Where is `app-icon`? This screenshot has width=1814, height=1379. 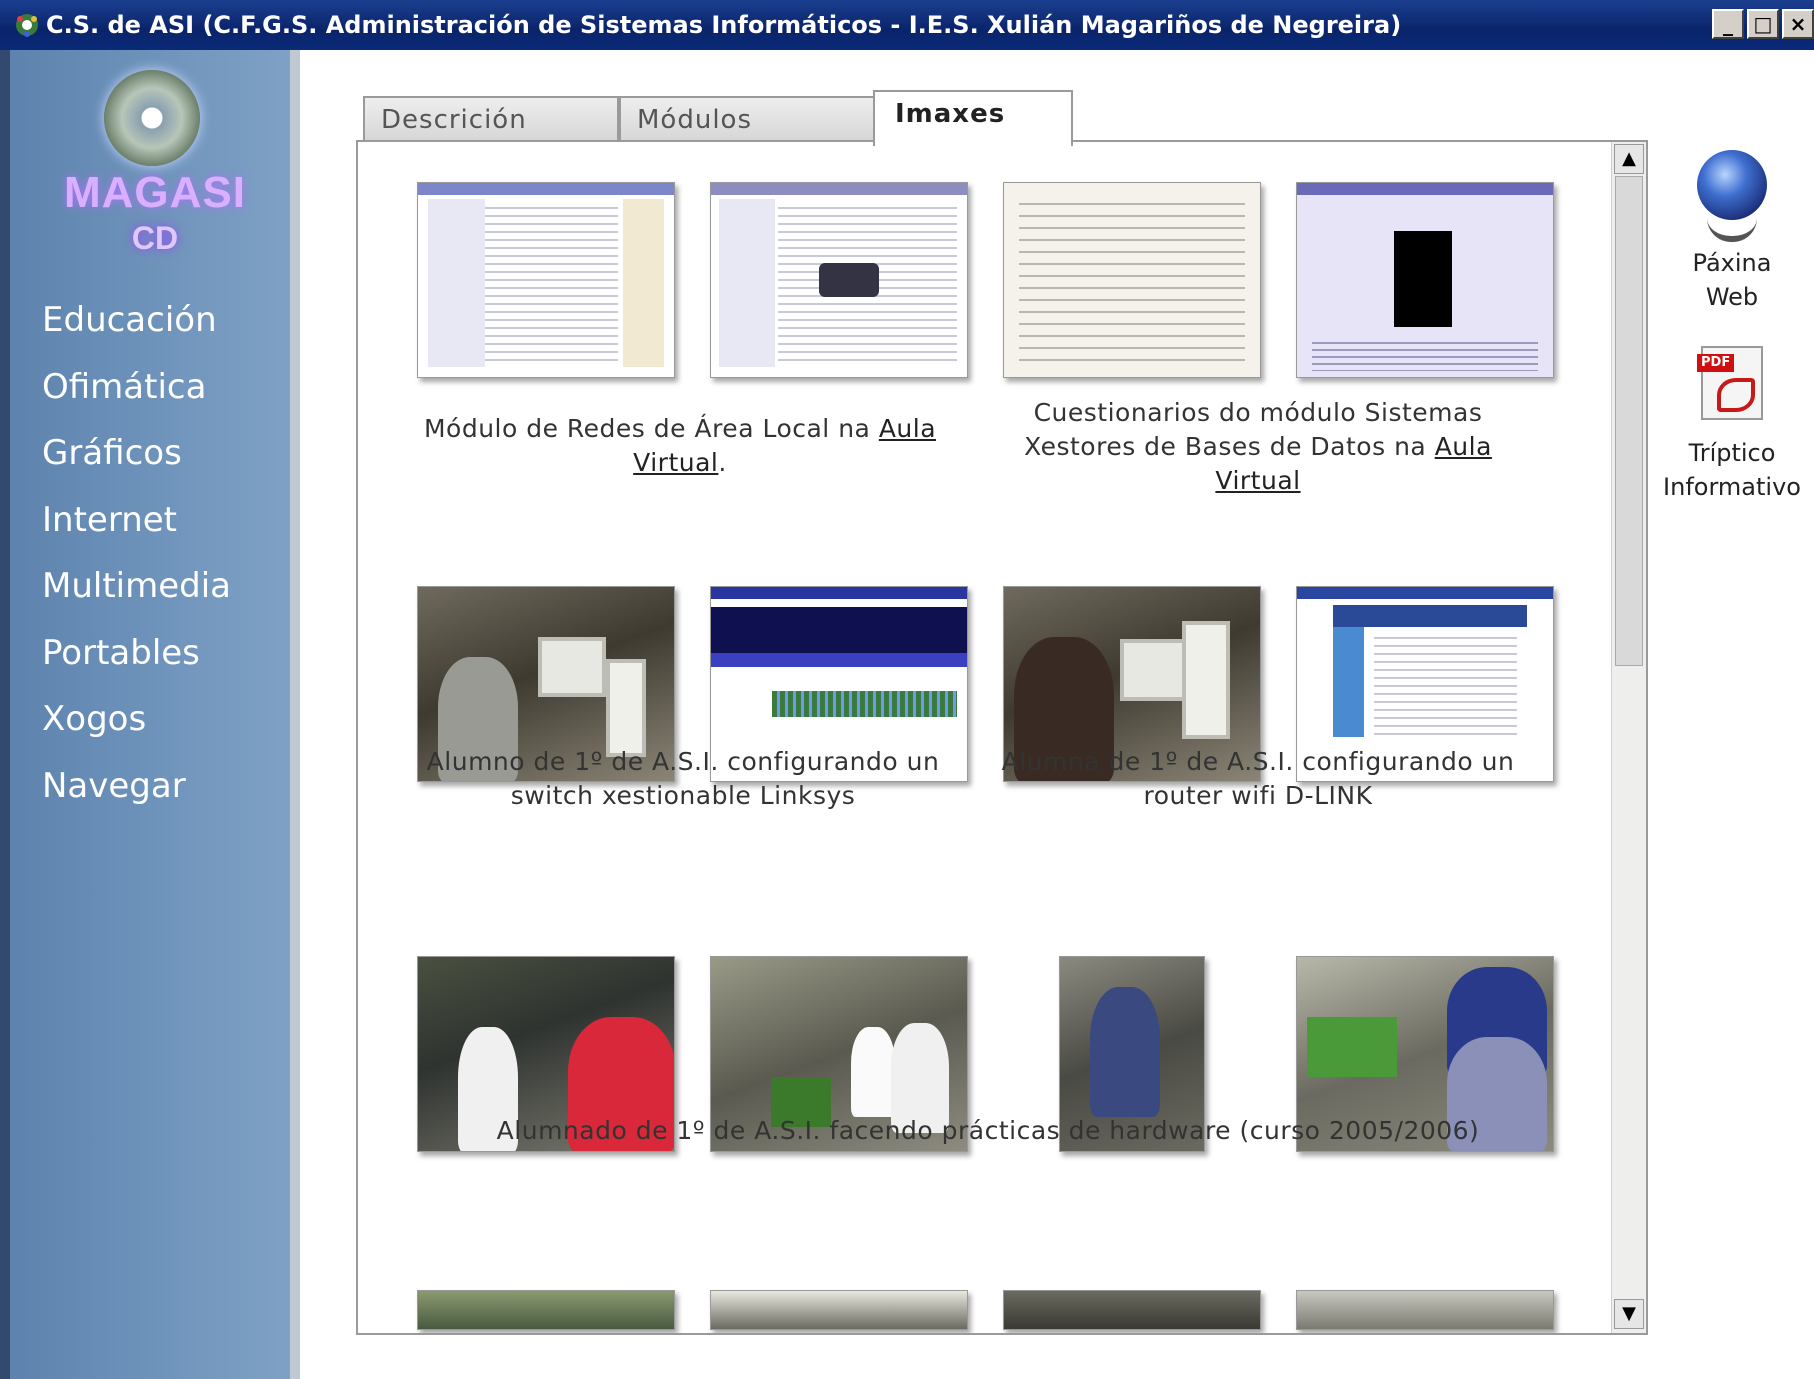 app-icon is located at coordinates (27, 25).